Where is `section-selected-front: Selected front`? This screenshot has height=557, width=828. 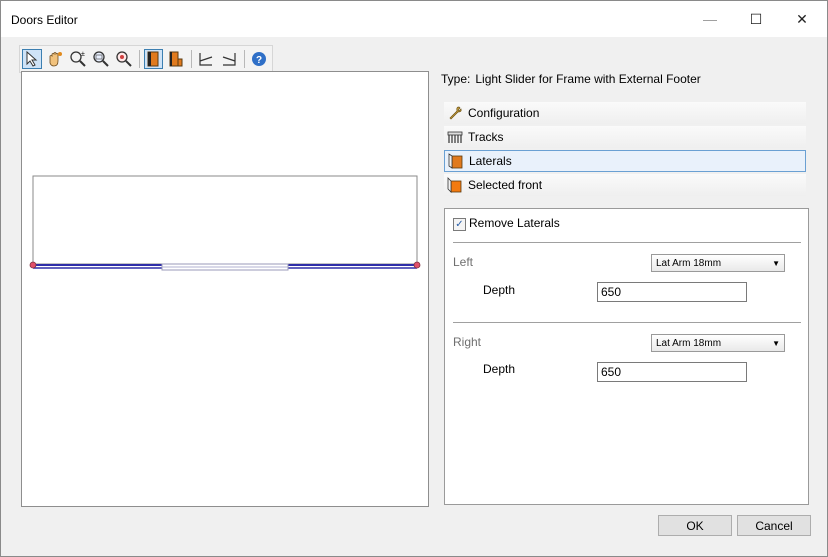 section-selected-front: Selected front is located at coordinates (625, 185).